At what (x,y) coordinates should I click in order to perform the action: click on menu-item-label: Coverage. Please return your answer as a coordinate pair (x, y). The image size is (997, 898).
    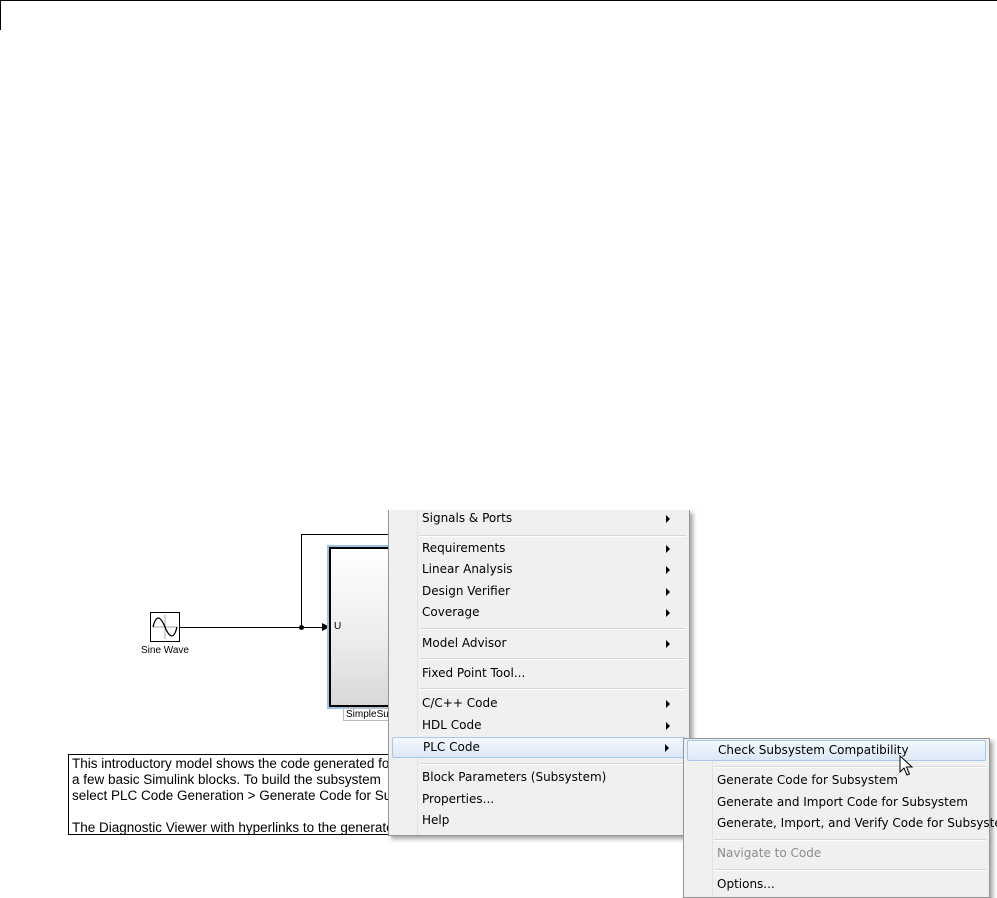
    Looking at the image, I should click on (451, 612).